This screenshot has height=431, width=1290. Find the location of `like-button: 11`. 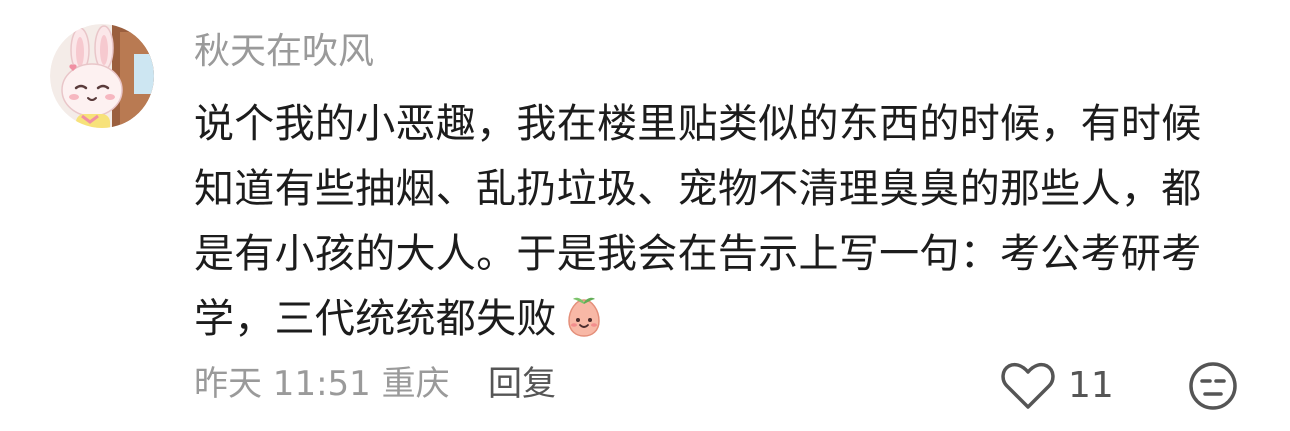

like-button: 11 is located at coordinates (1057, 386).